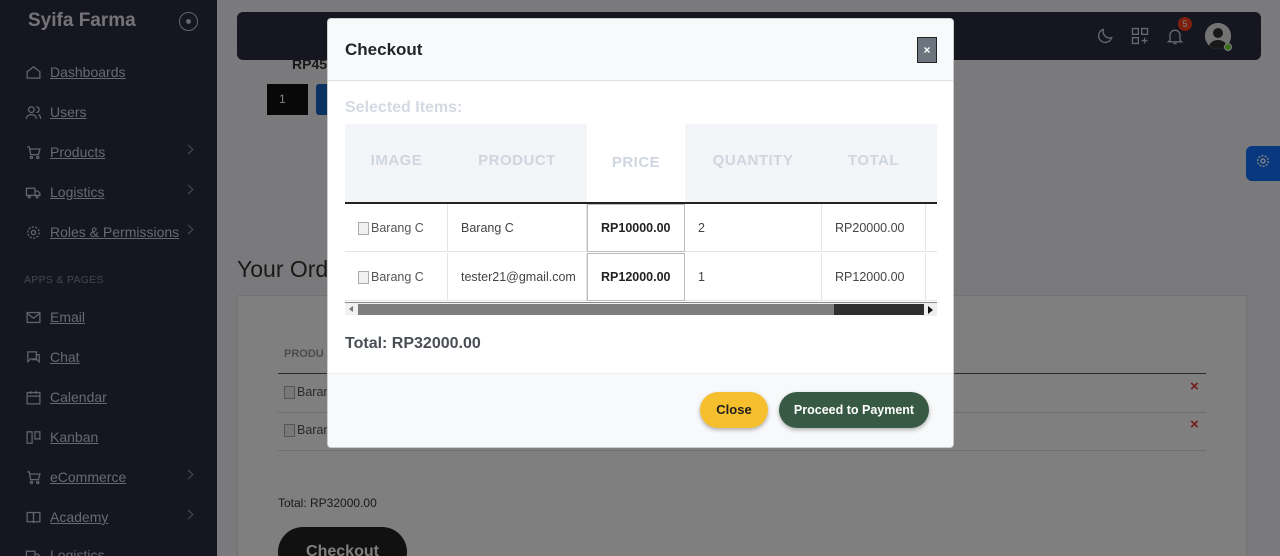 The width and height of the screenshot is (1280, 556). Describe the element at coordinates (517, 277) in the screenshot. I see `table-cell-product: tester21@gmail.com` at that location.